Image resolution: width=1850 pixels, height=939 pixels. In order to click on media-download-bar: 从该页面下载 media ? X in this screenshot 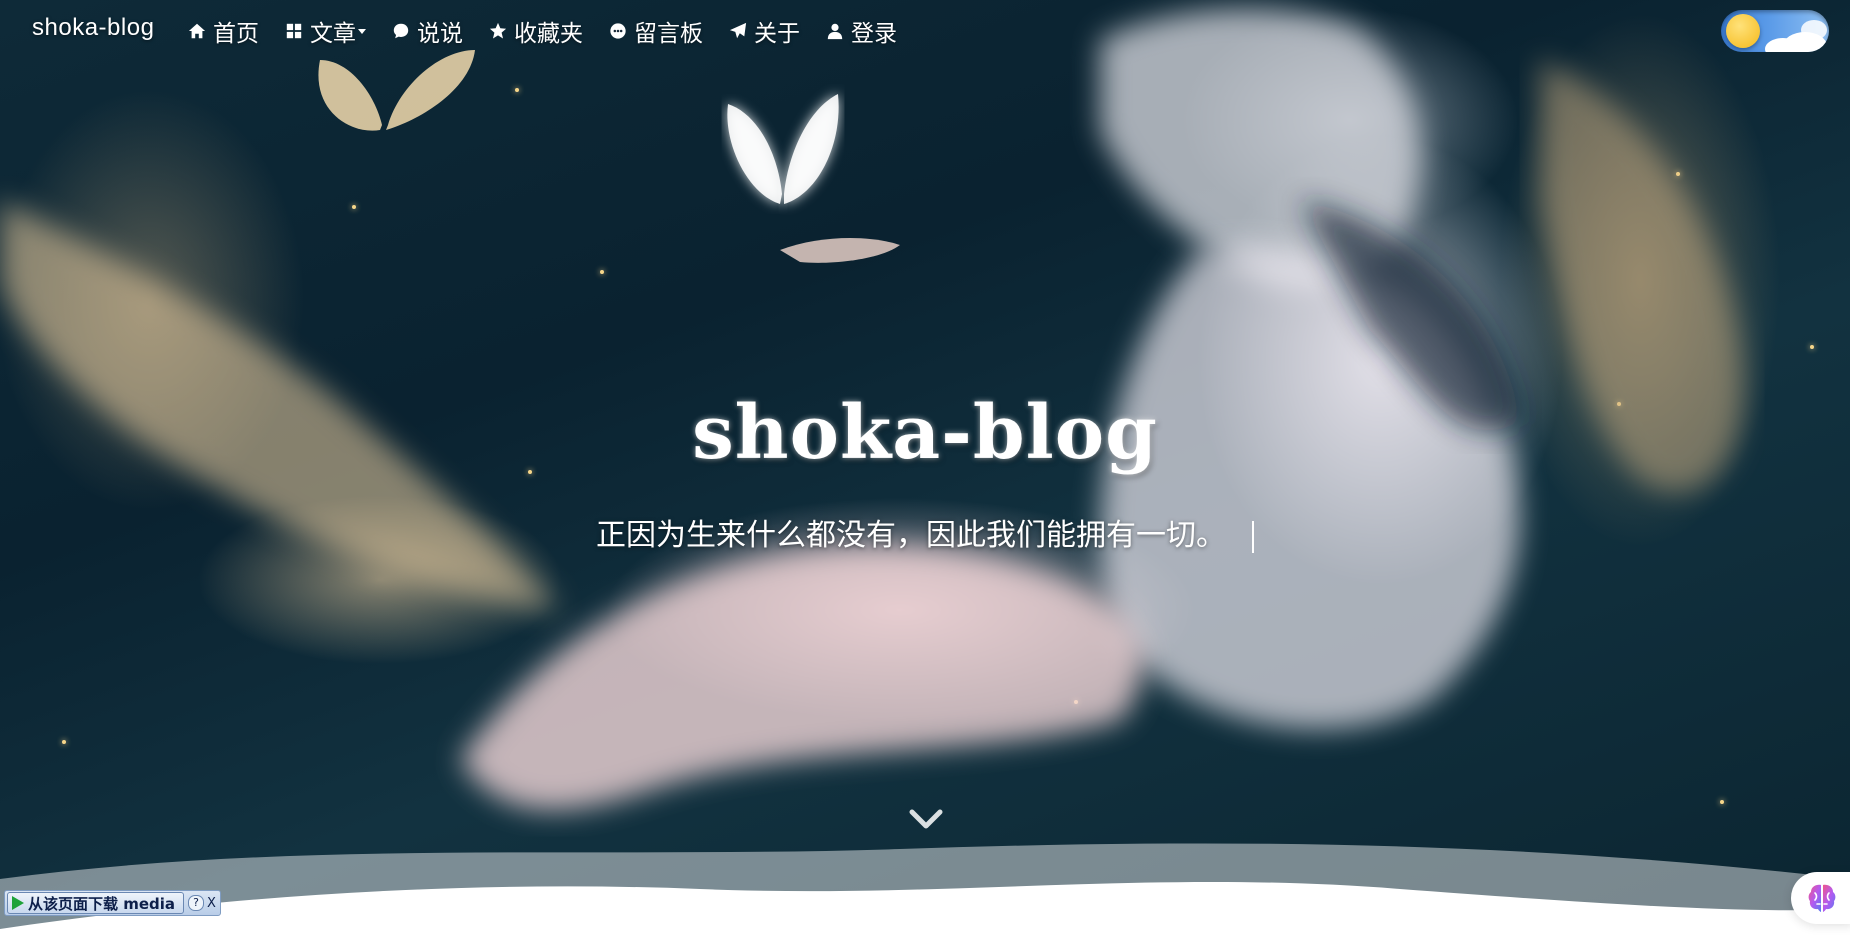, I will do `click(112, 903)`.